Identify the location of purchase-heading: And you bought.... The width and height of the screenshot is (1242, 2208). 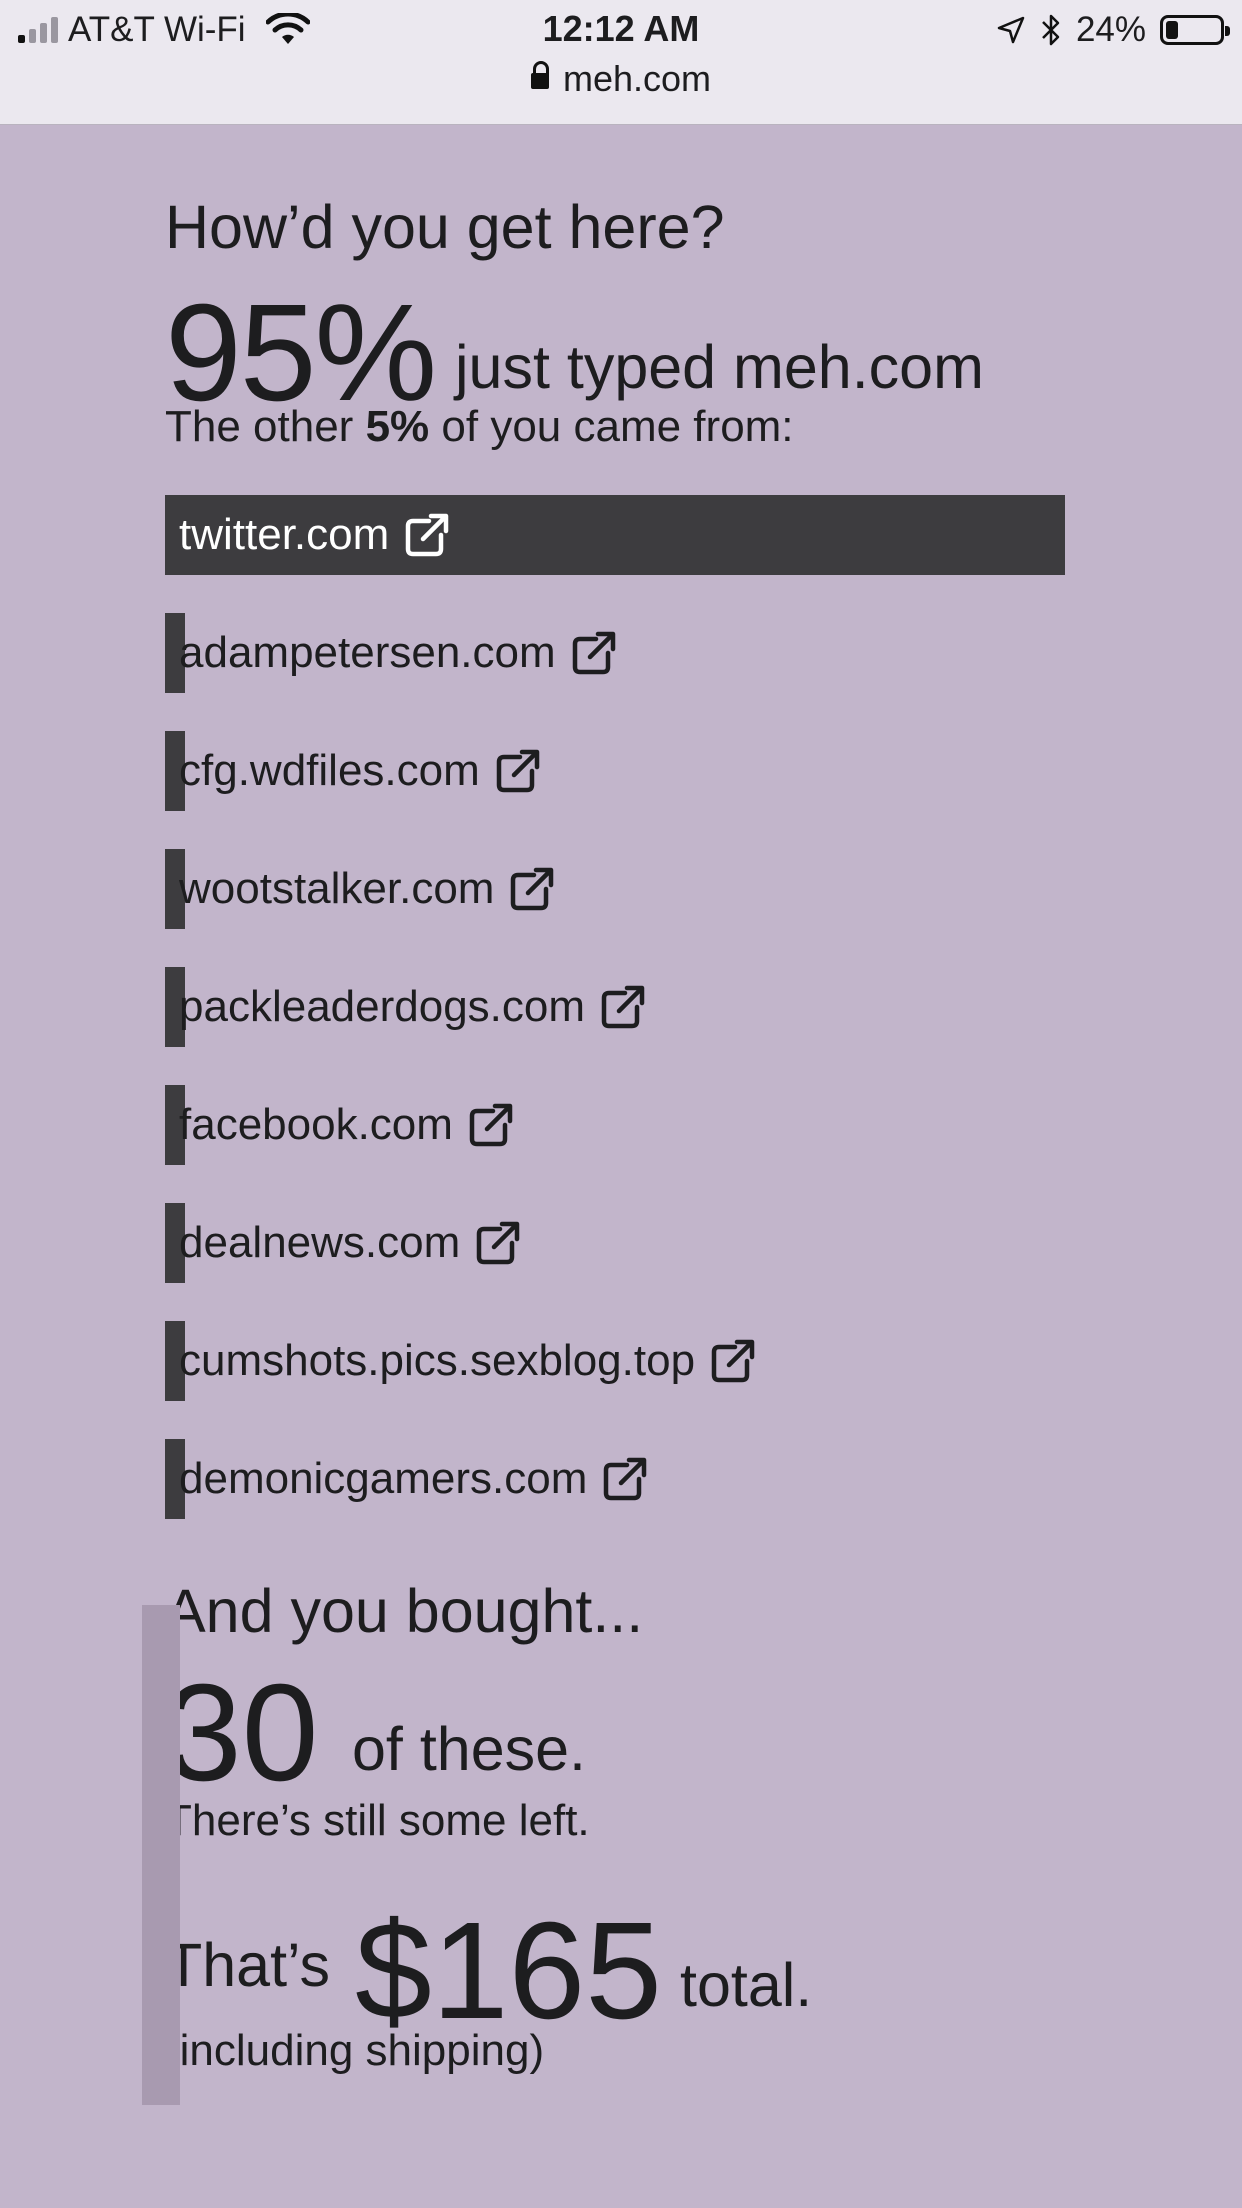
(404, 1611).